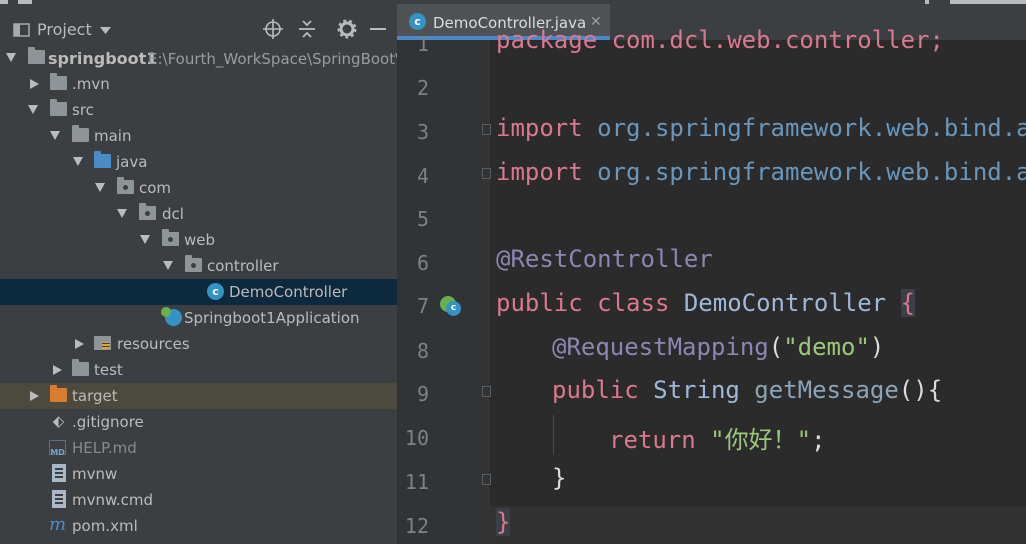 The height and width of the screenshot is (544, 1026). I want to click on code-line-3: import org.springframework.web.bind.an, so click(761, 128).